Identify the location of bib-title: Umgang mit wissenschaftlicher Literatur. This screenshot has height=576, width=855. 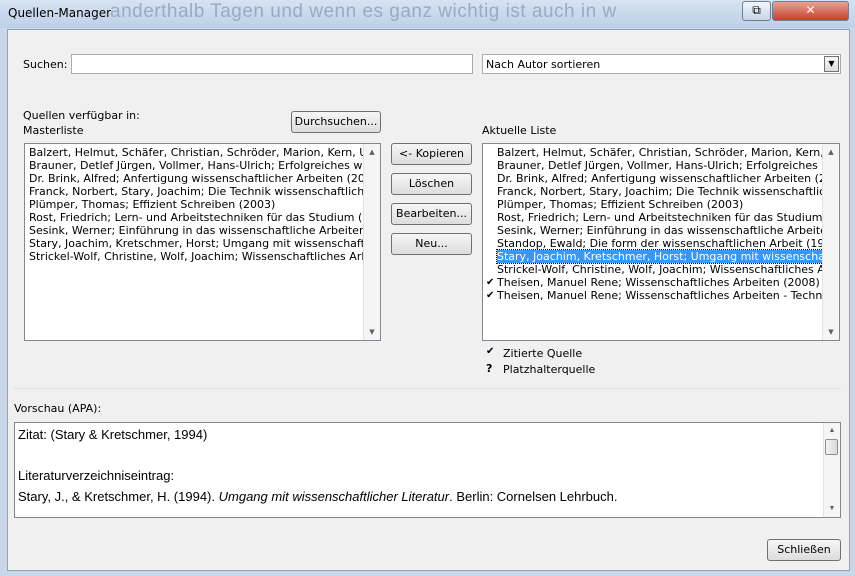
(334, 496).